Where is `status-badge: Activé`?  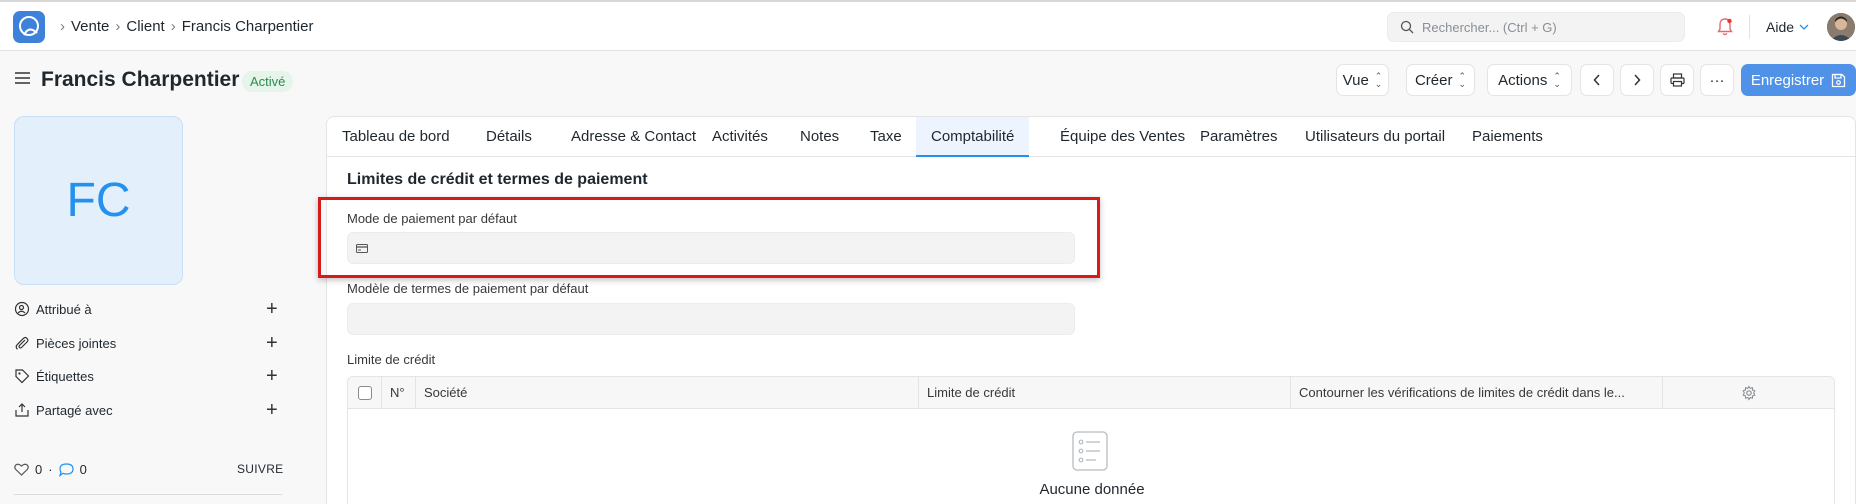 status-badge: Activé is located at coordinates (268, 81).